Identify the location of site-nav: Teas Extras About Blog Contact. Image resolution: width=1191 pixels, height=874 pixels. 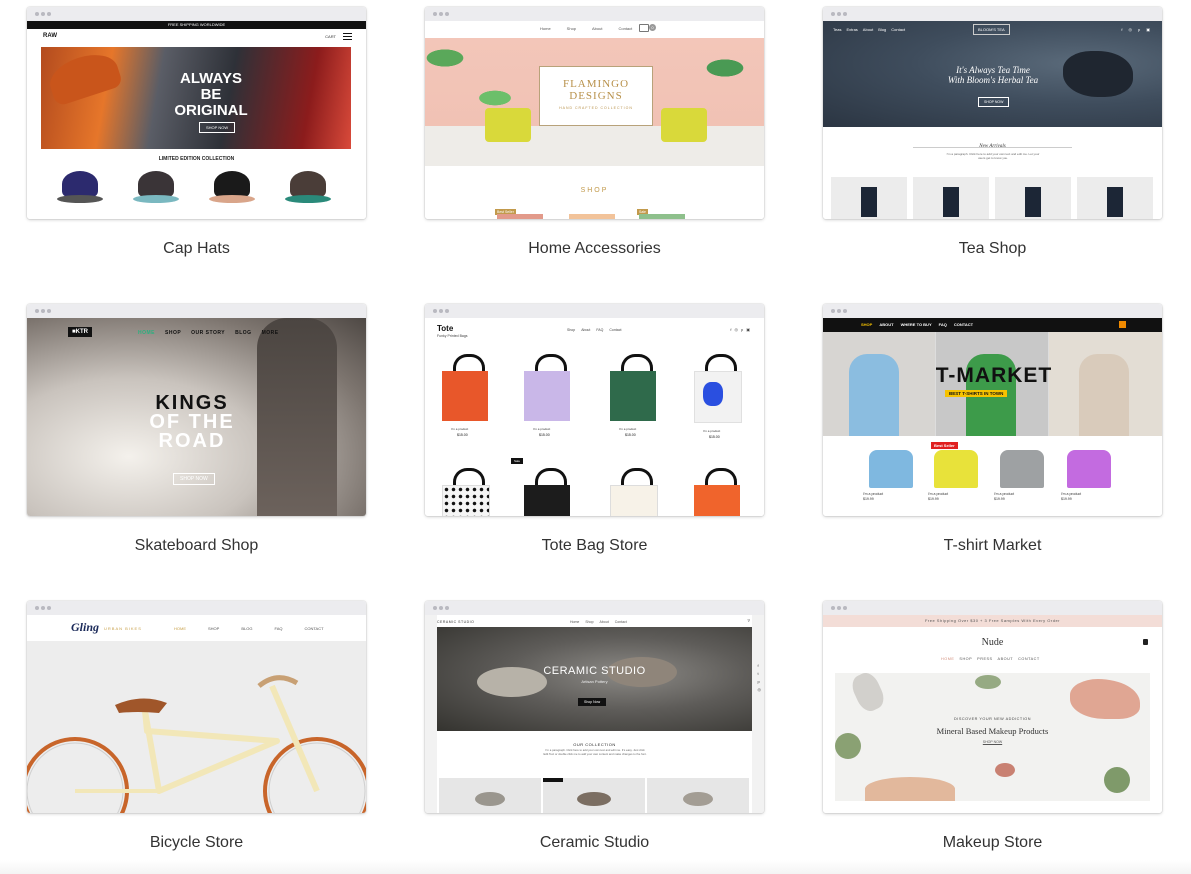
(869, 29).